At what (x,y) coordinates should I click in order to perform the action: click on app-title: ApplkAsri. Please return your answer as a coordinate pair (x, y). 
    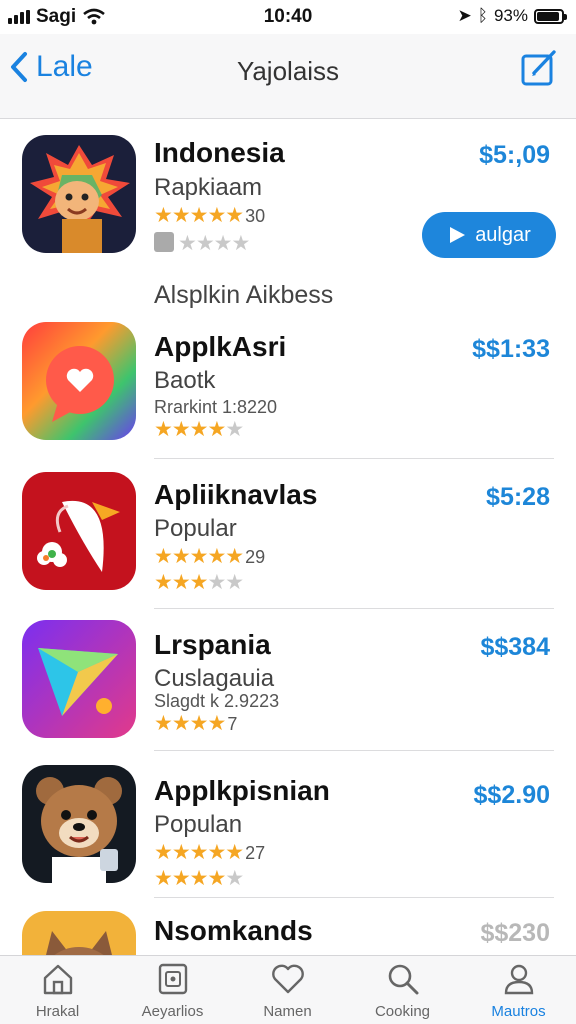
    Looking at the image, I should click on (220, 346).